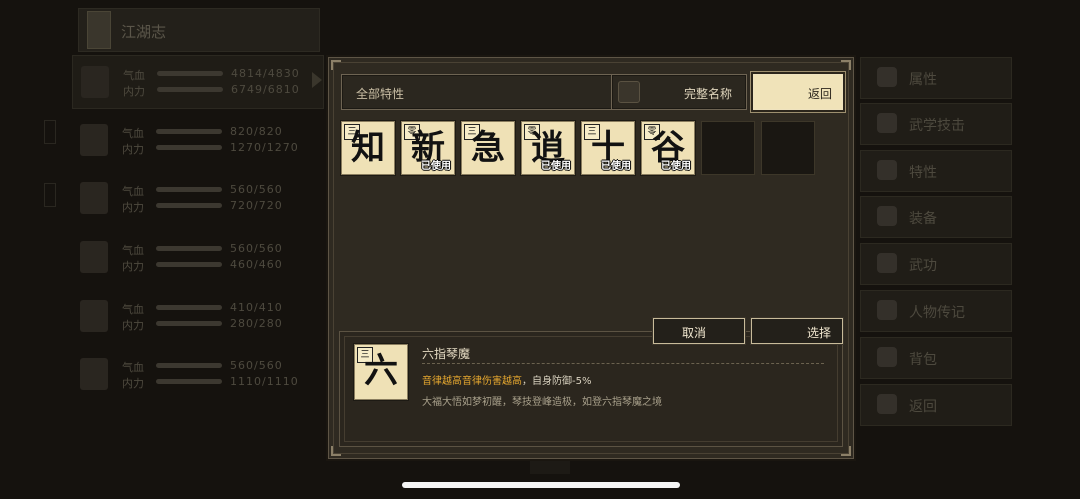 The width and height of the screenshot is (1080, 499). I want to click on full-name-toggle: 完整名称, so click(679, 92).